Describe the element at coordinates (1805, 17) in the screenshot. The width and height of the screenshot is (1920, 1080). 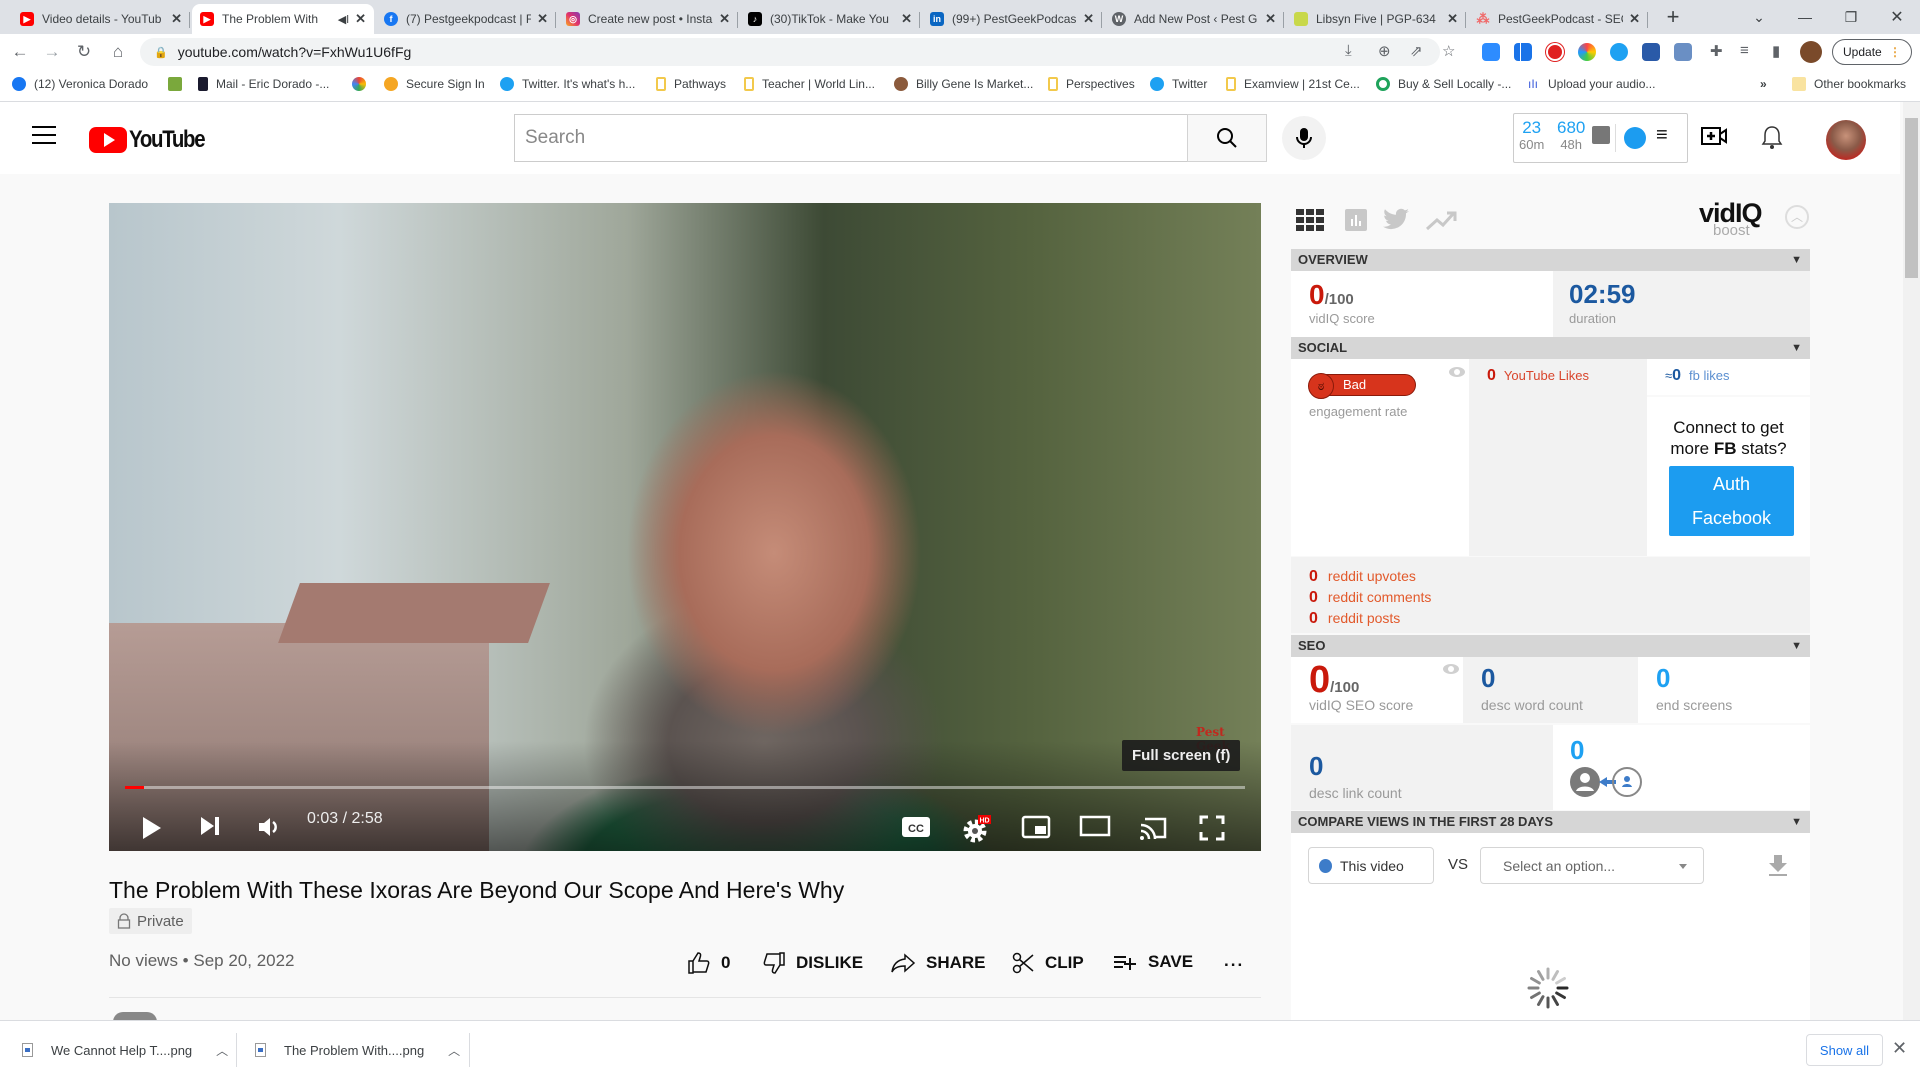
I see `minimize-button: —` at that location.